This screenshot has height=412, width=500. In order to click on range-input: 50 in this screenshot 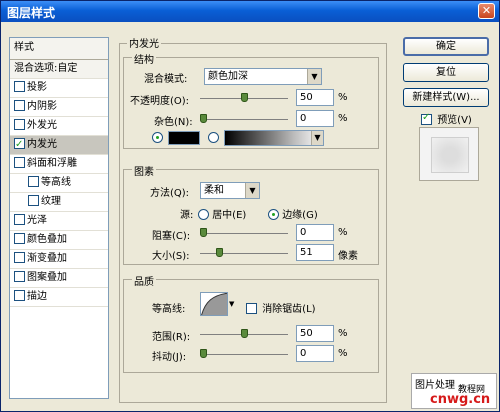, I will do `click(315, 333)`.